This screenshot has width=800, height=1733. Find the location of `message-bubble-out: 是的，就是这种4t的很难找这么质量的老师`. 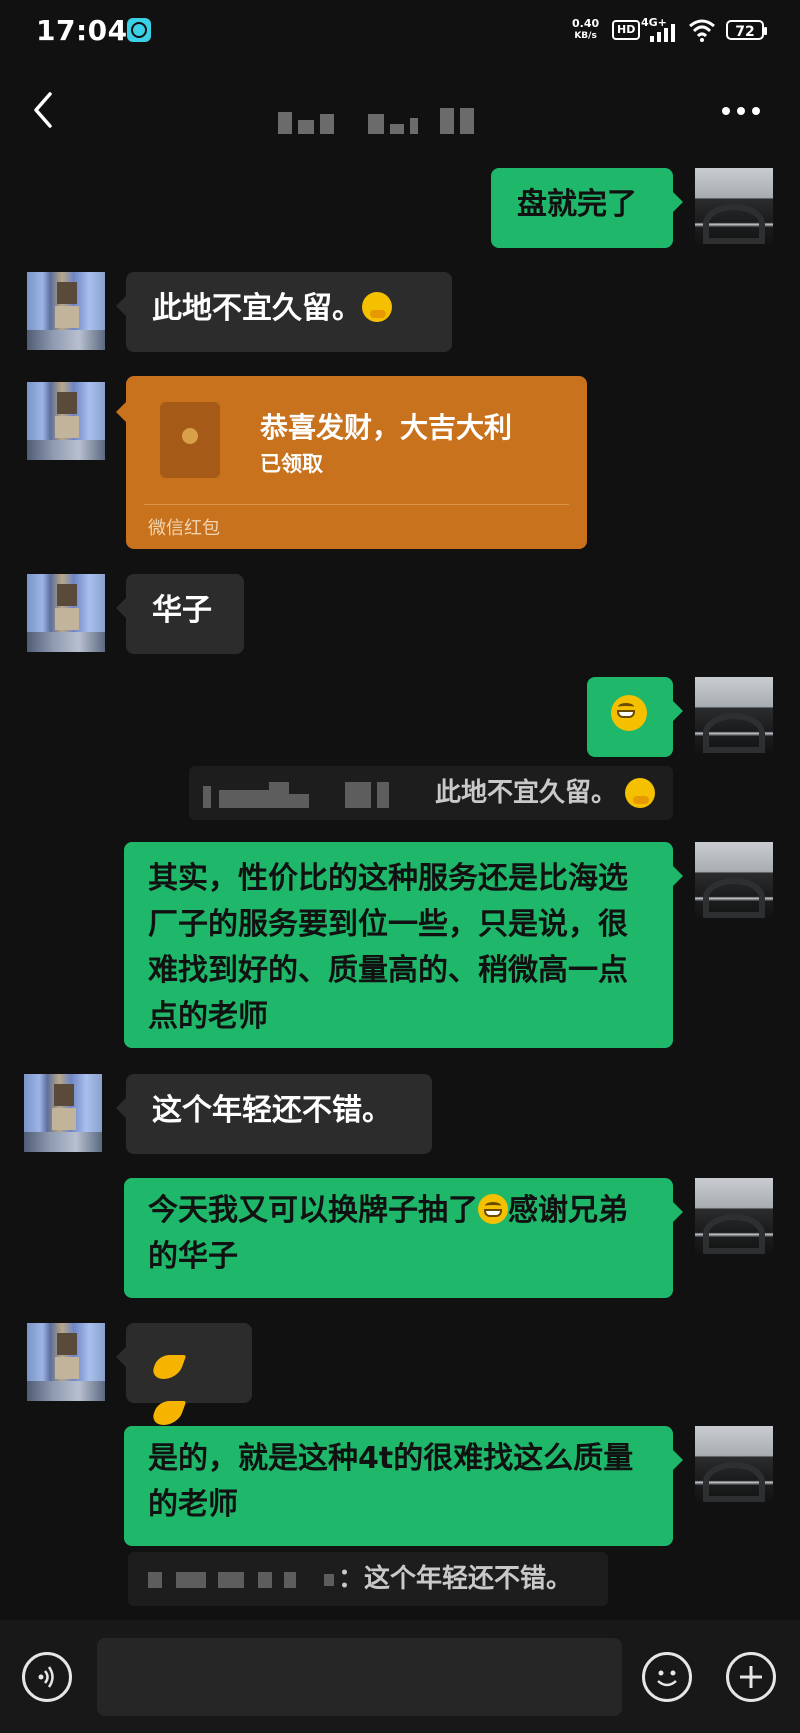

message-bubble-out: 是的，就是这种4t的很难找这么质量的老师 is located at coordinates (403, 1486).